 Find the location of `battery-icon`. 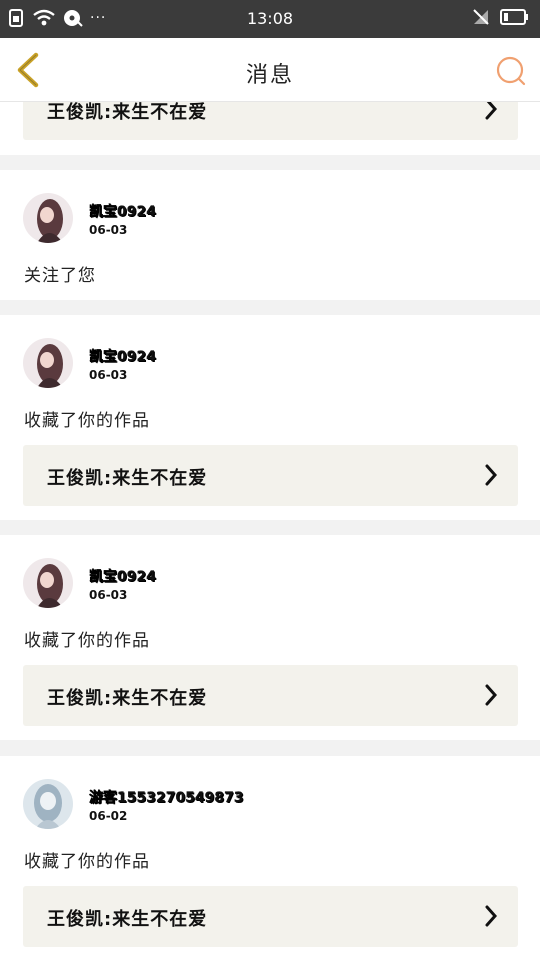

battery-icon is located at coordinates (514, 17).